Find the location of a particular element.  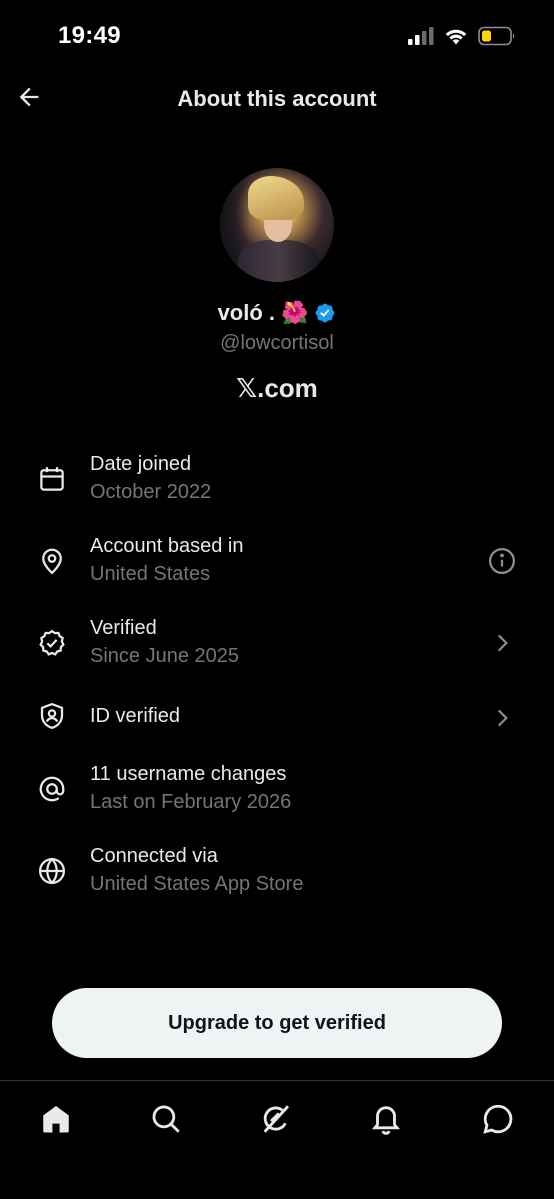

bottom-tab-bar is located at coordinates (277, 1139).